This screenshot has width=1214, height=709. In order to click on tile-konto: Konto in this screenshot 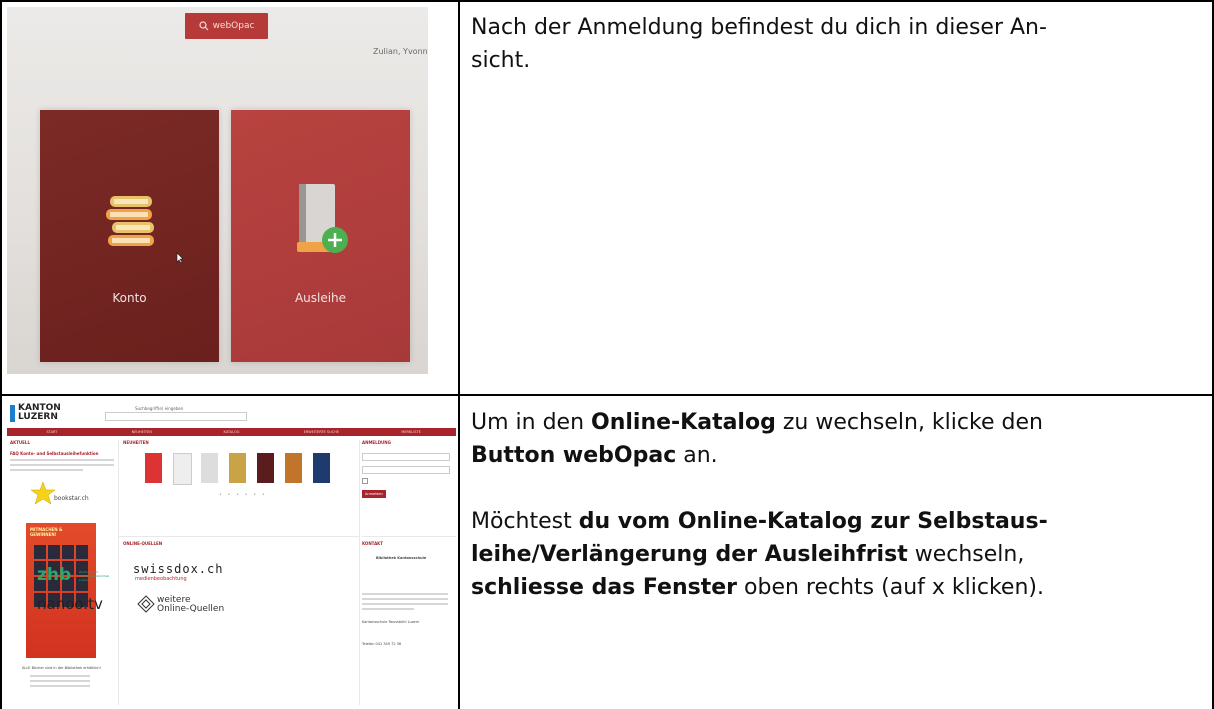, I will do `click(129, 236)`.